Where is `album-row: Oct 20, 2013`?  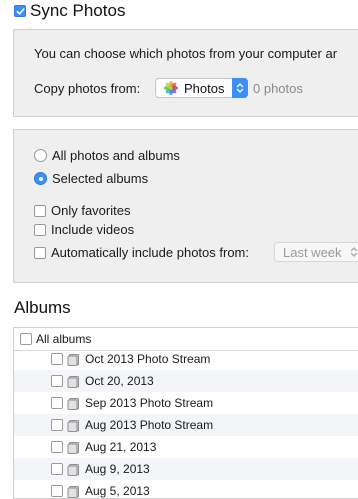
album-row: Oct 20, 2013 is located at coordinates (186, 381).